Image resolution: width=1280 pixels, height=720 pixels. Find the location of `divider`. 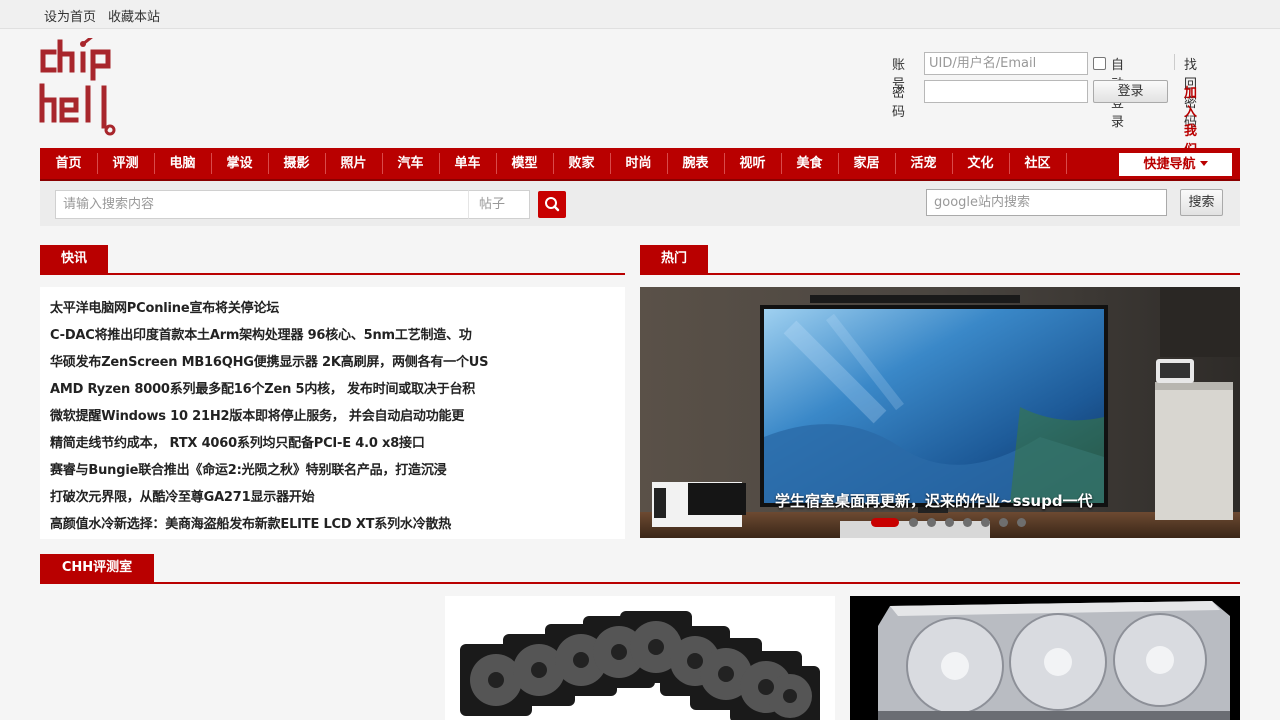

divider is located at coordinates (1174, 62).